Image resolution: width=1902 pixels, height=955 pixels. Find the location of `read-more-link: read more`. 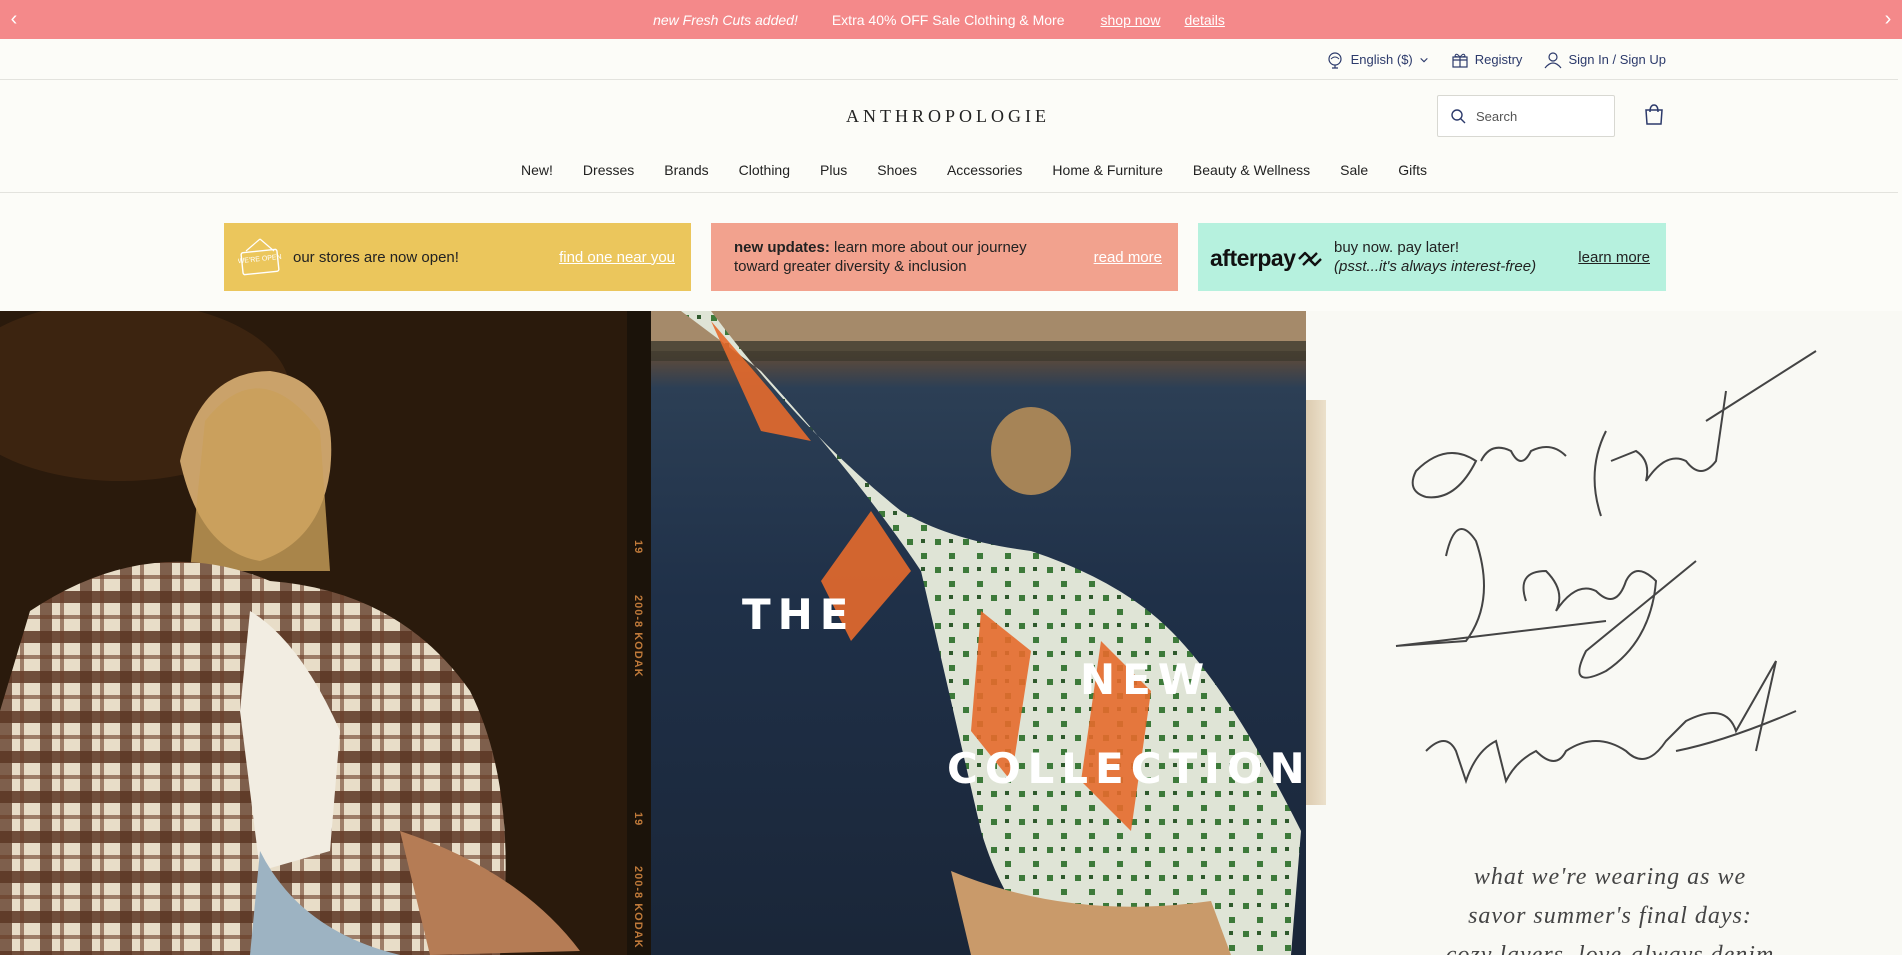

read-more-link: read more is located at coordinates (1128, 257).